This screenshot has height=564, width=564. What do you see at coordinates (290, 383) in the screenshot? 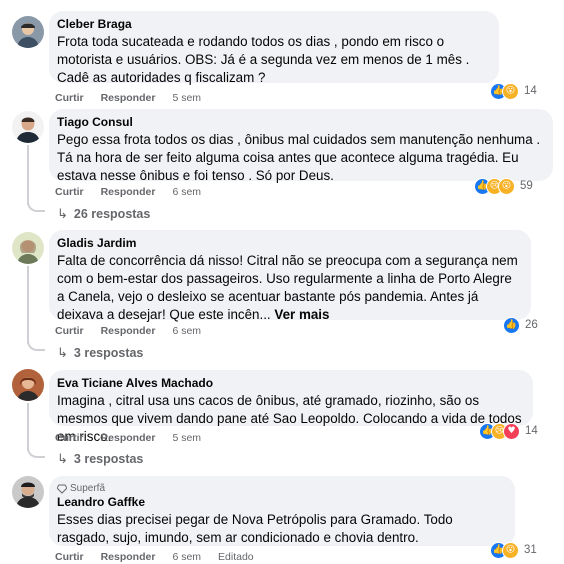
I see `comment-author: Eva Ticiane Alves Machado` at bounding box center [290, 383].